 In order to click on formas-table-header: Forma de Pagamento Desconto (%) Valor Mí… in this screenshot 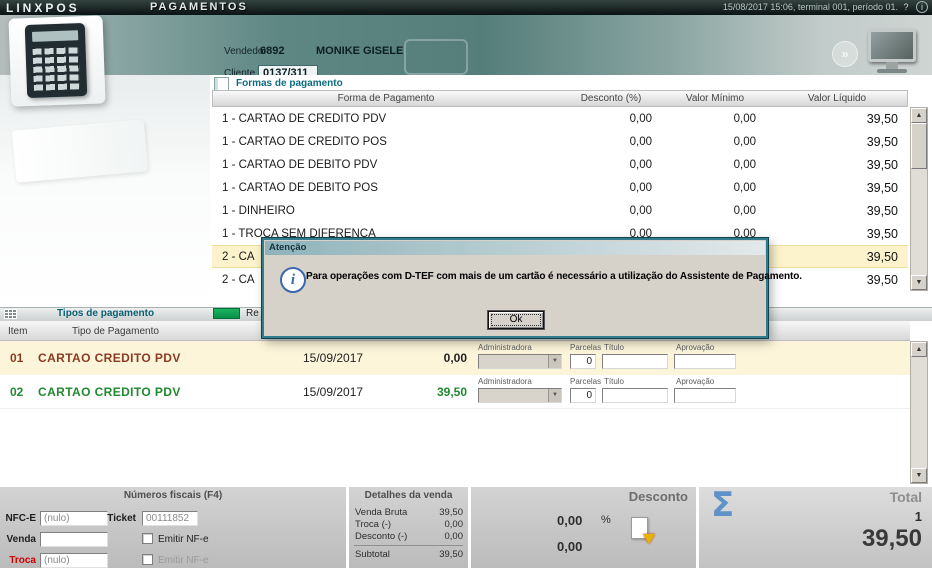, I will do `click(560, 98)`.